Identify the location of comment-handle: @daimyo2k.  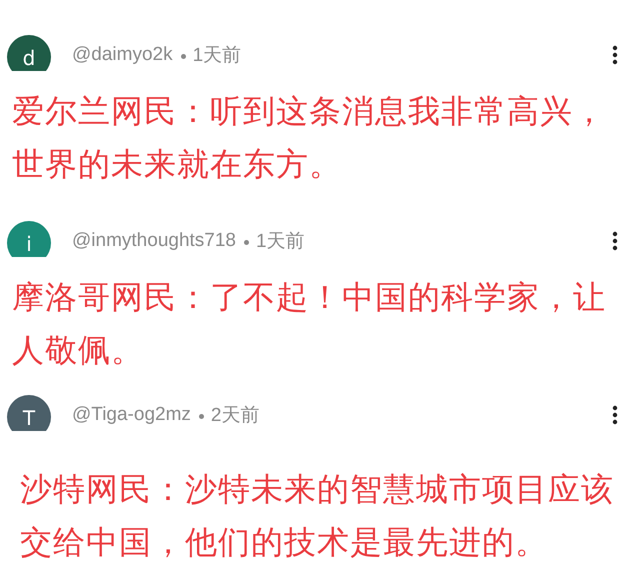
(122, 55).